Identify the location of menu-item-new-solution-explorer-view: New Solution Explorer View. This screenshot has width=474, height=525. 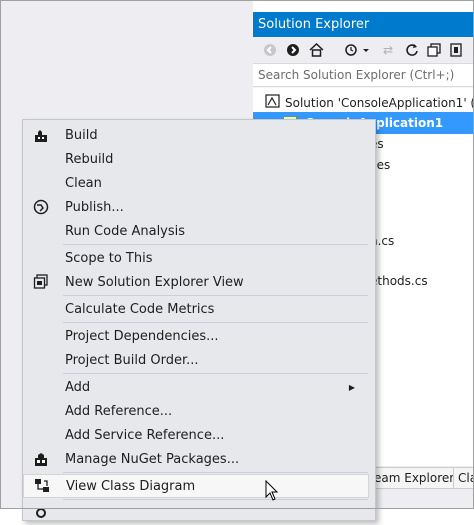
(196, 282).